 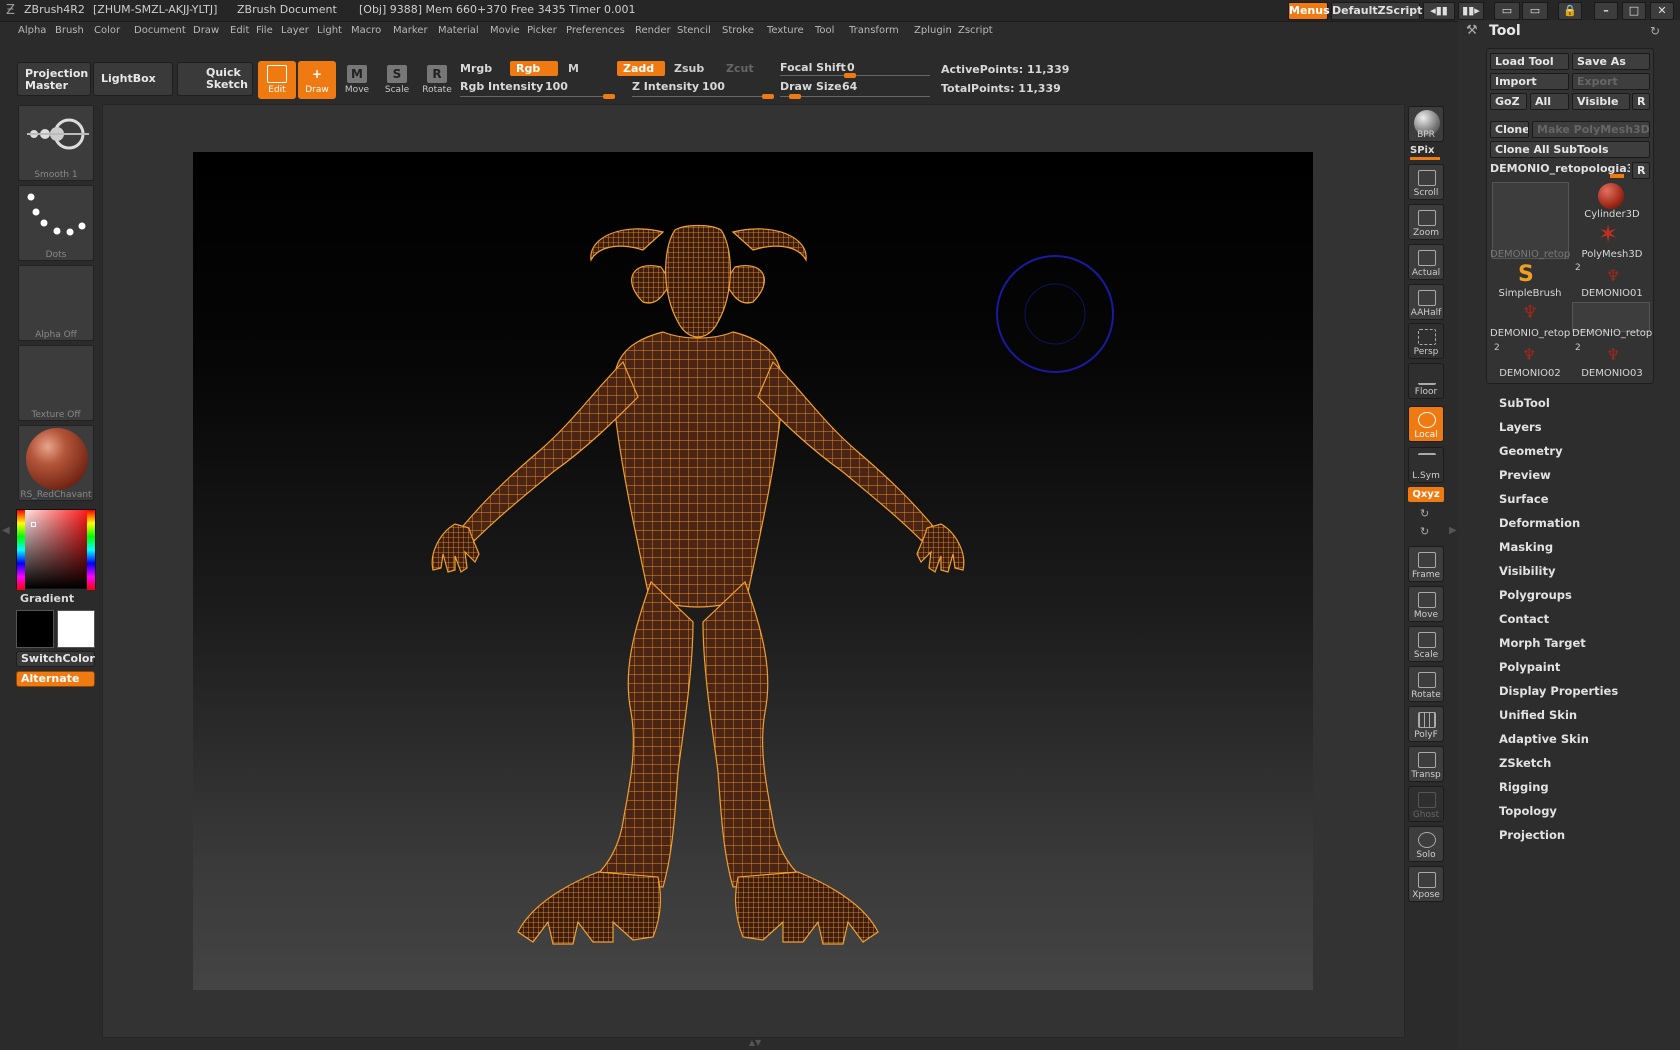 What do you see at coordinates (1453, 530) in the screenshot?
I see `right-tray-arrow-icon: ▶` at bounding box center [1453, 530].